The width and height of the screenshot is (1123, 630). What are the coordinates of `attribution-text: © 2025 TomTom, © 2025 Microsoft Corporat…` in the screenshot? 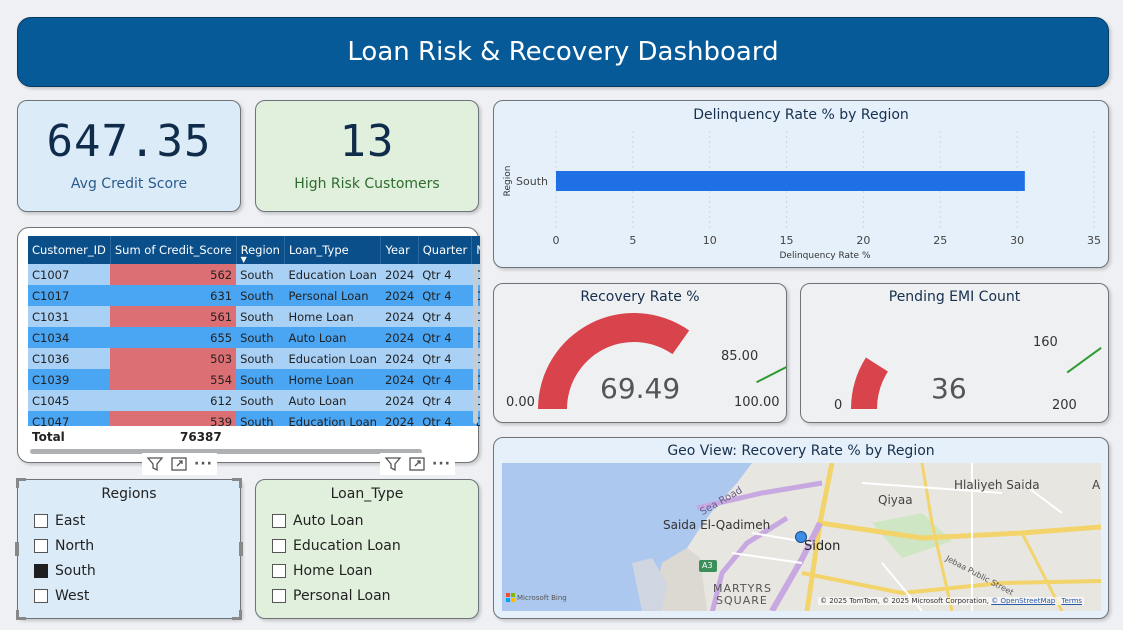 It's located at (905, 601).